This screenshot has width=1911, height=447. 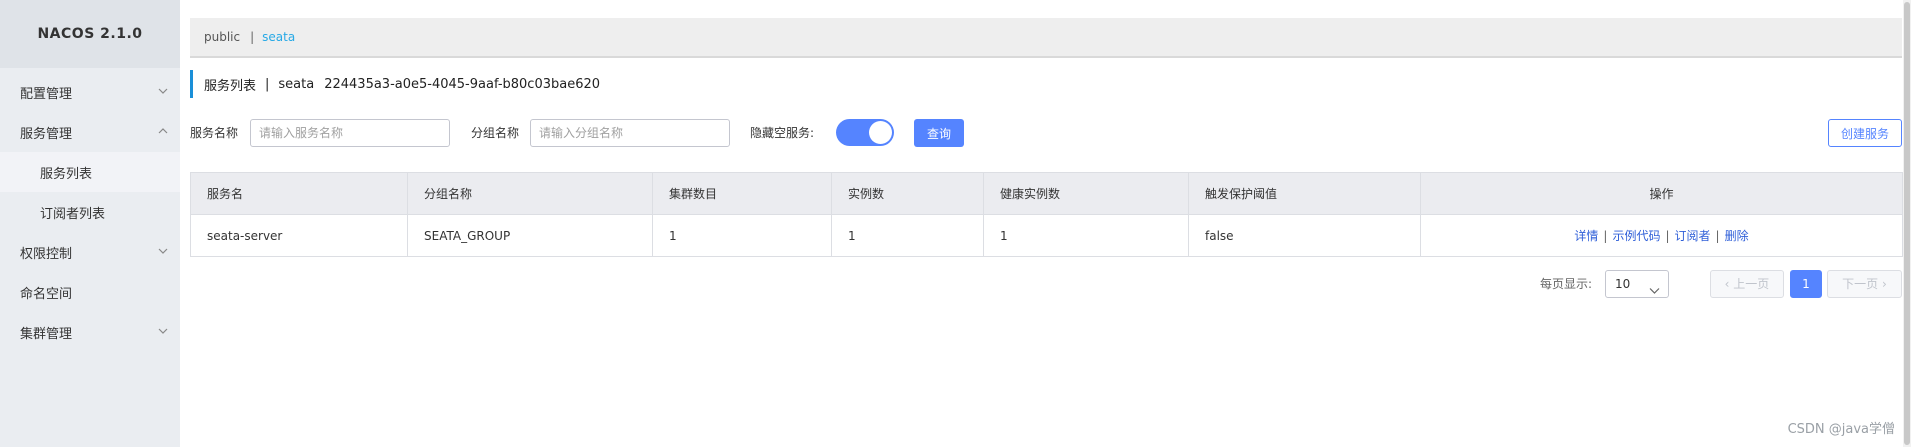 What do you see at coordinates (46, 294) in the screenshot?
I see `sidebar-item-label: 命名空间` at bounding box center [46, 294].